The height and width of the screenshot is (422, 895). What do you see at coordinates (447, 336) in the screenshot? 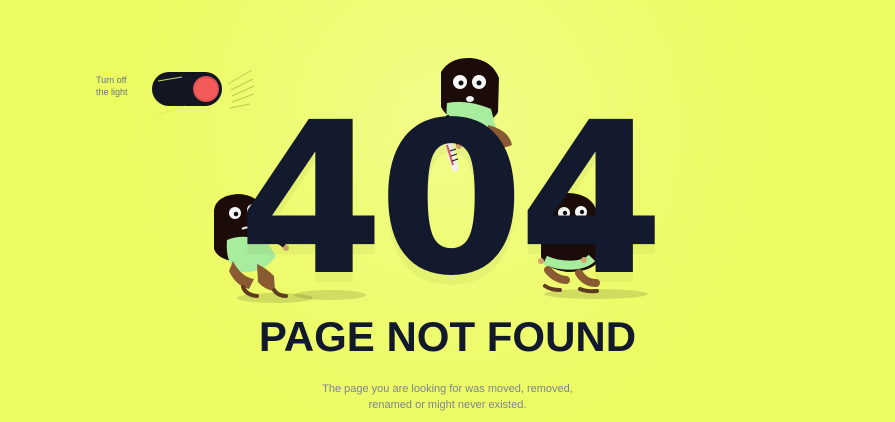
I see `page-not-found-title: PAGE NOT FOUND` at bounding box center [447, 336].